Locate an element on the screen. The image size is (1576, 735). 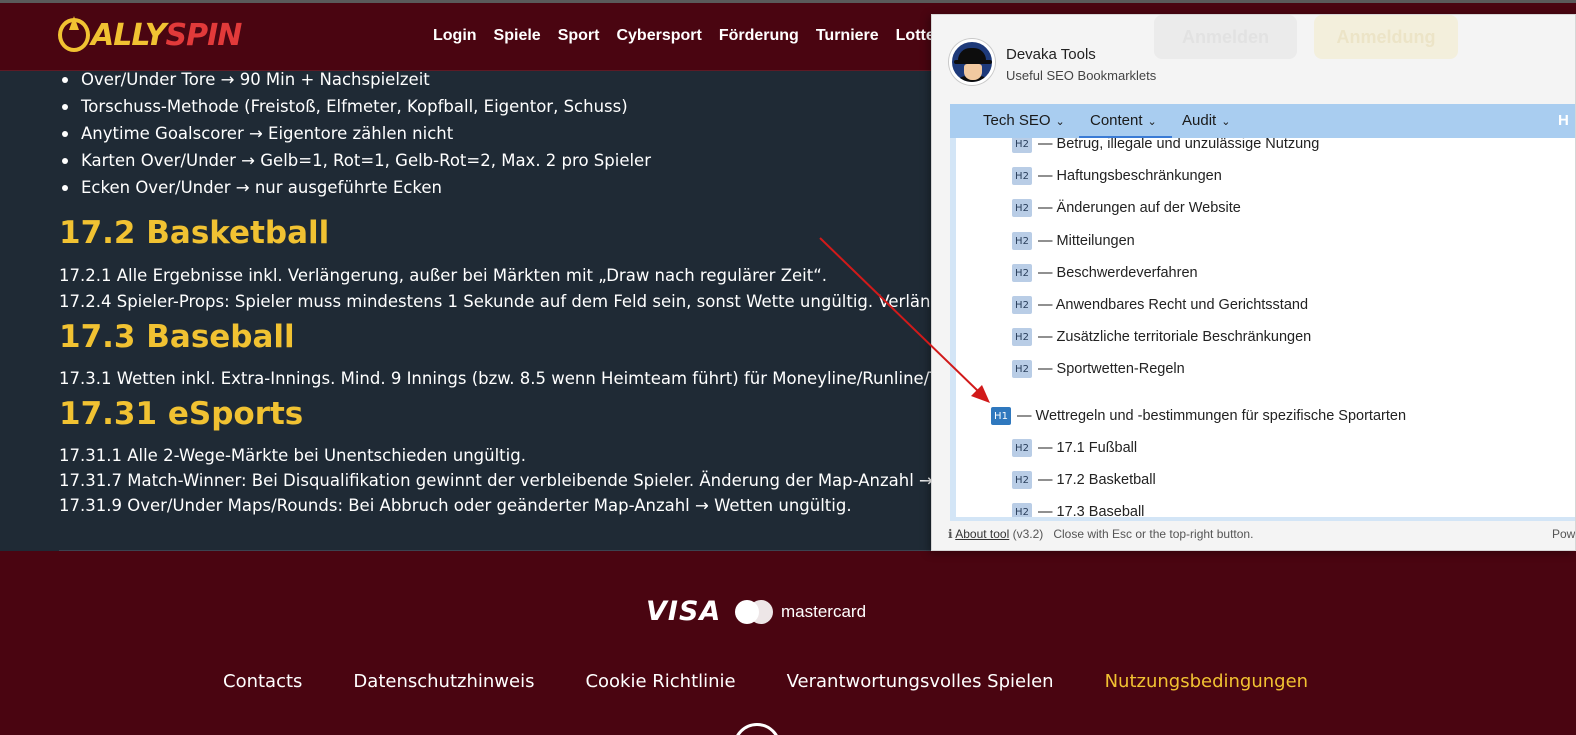
tab-audit: Audit ⌄ is located at coordinates (1206, 120).